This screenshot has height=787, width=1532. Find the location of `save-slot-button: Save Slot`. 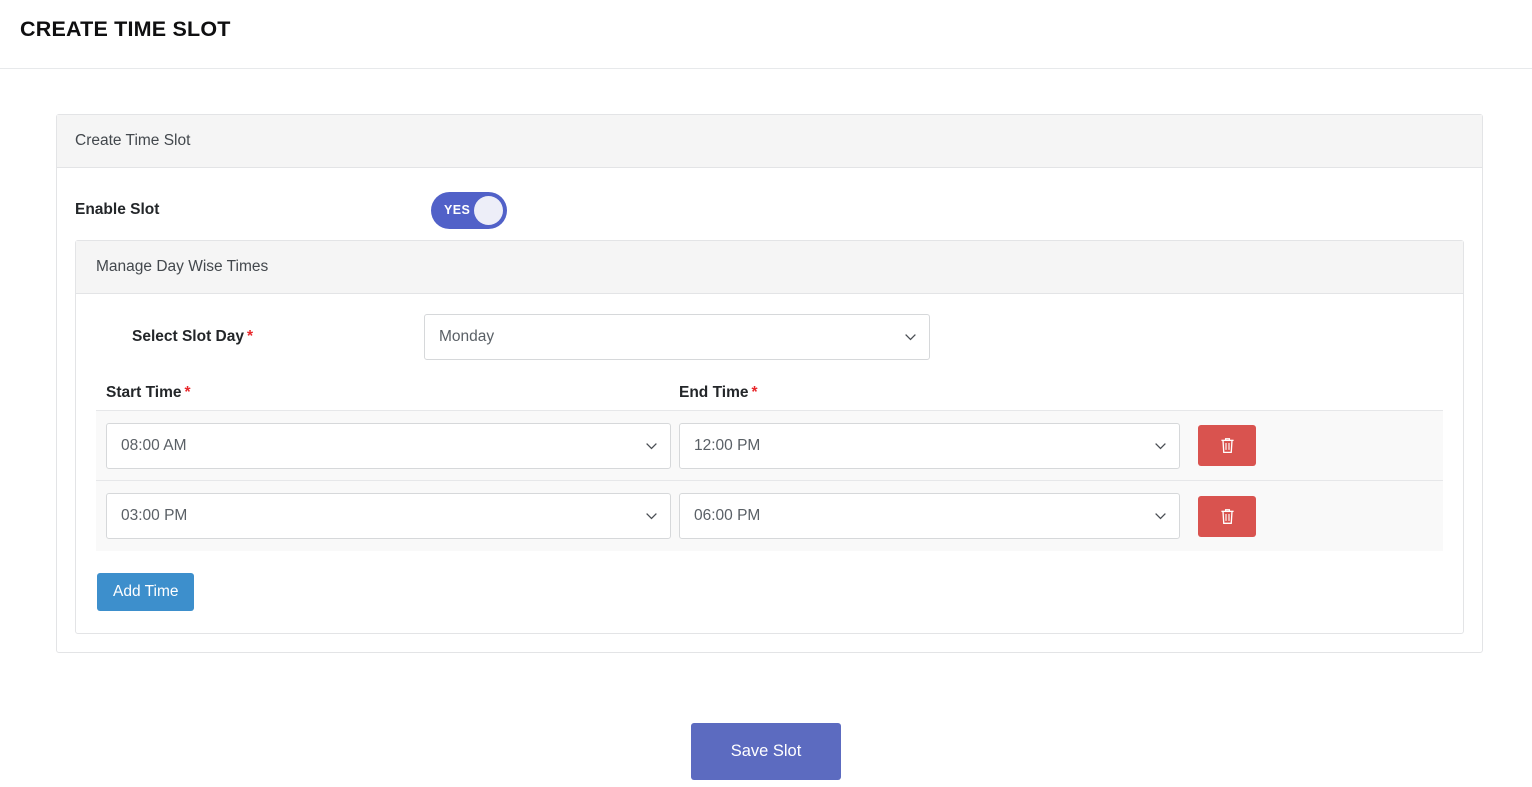

save-slot-button: Save Slot is located at coordinates (766, 751).